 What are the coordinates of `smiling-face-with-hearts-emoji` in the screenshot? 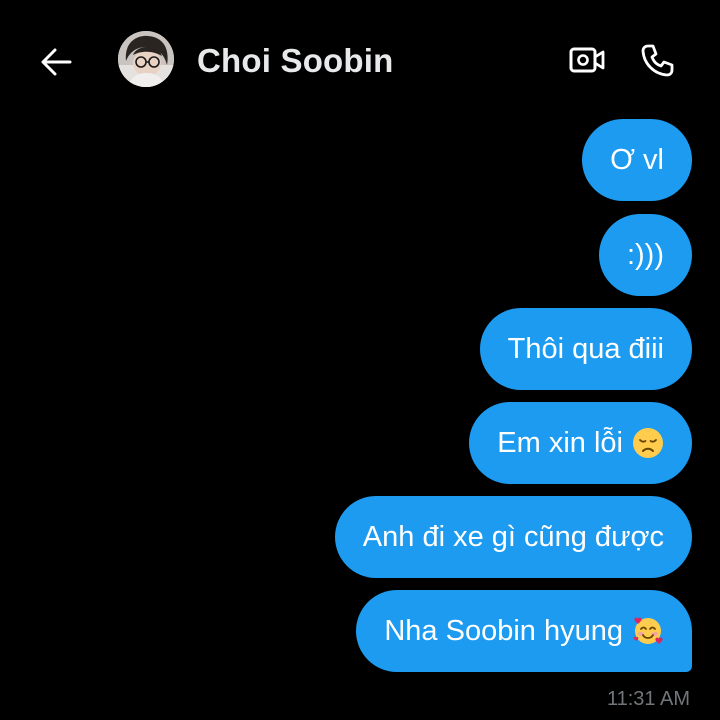 It's located at (648, 630).